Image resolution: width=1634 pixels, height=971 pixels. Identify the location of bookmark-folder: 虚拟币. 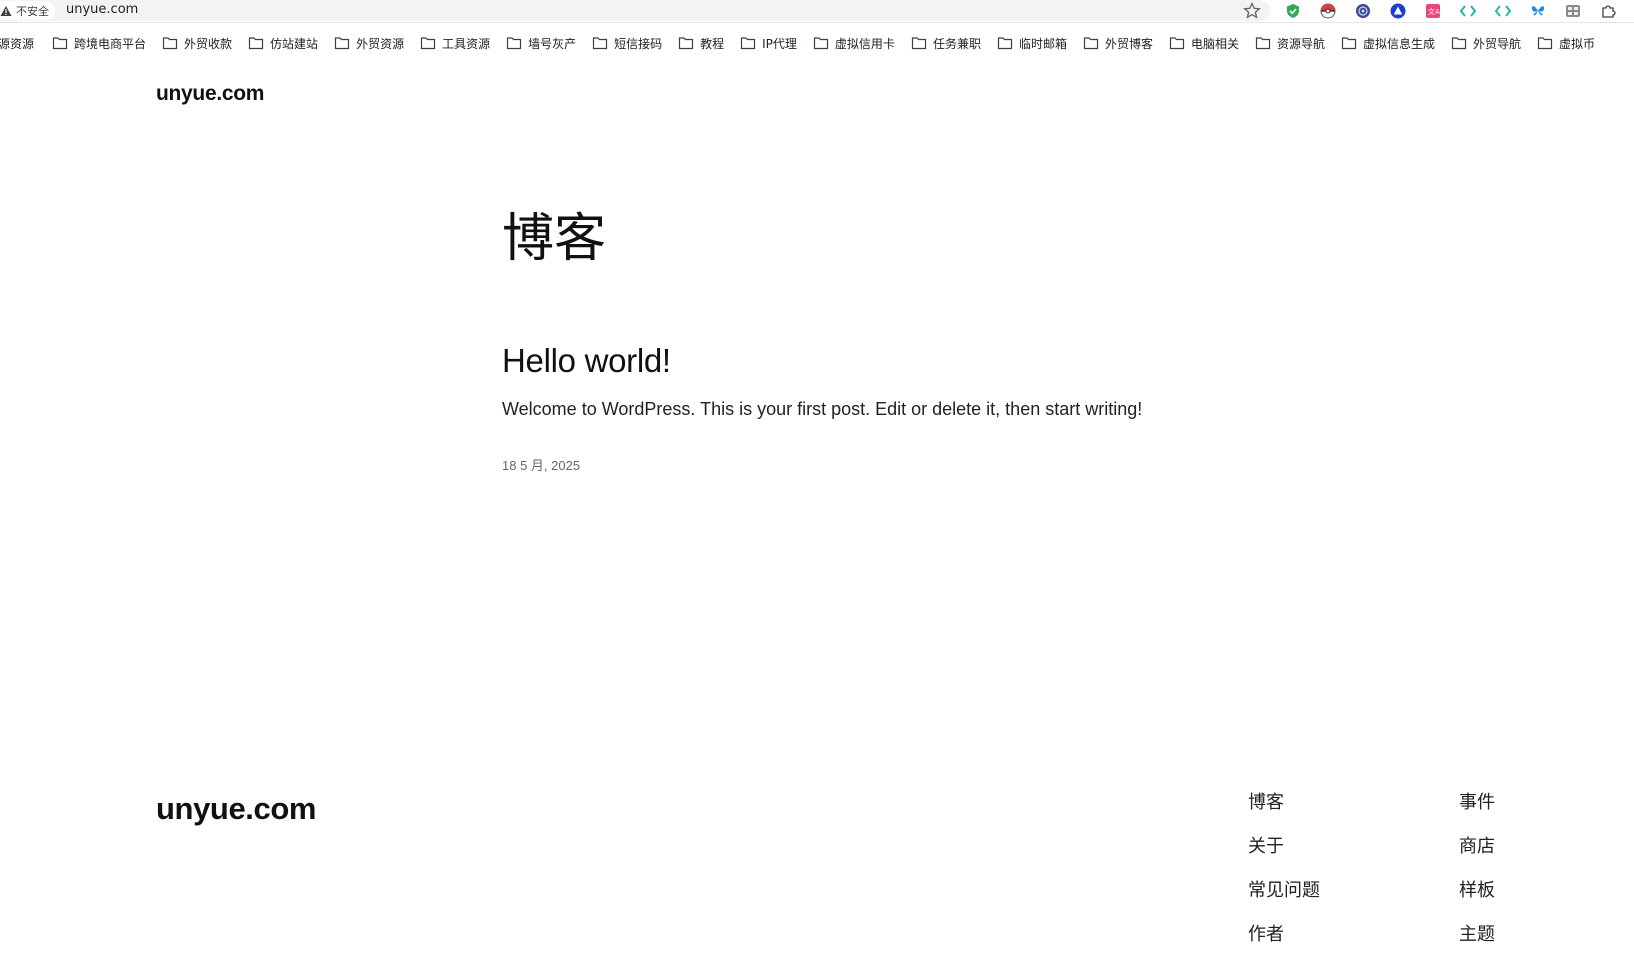
(1566, 43).